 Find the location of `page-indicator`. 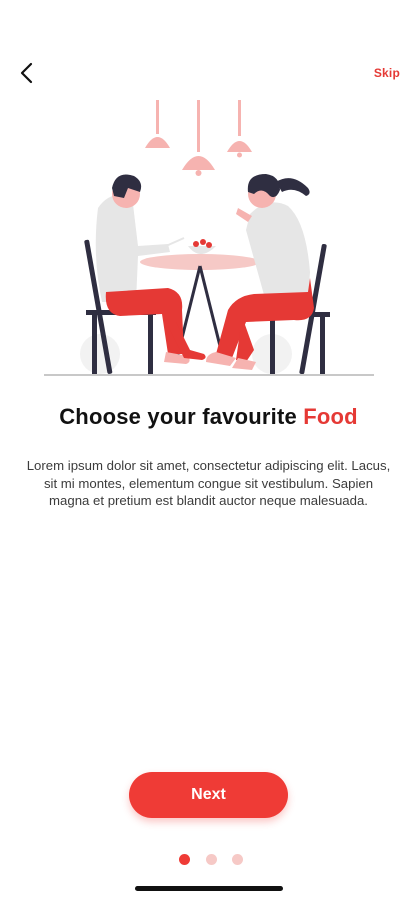

page-indicator is located at coordinates (211, 859).